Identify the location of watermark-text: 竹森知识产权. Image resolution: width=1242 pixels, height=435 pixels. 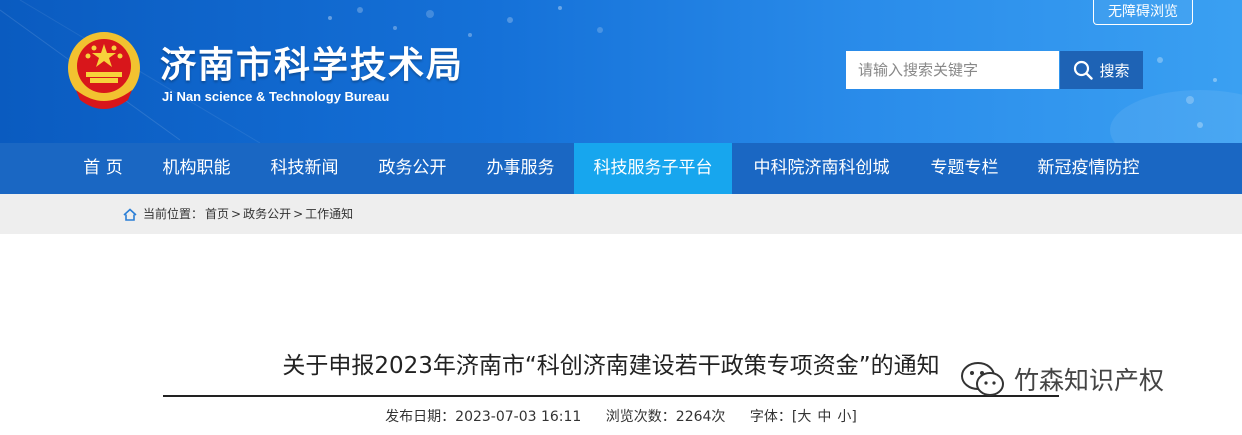
(1089, 380).